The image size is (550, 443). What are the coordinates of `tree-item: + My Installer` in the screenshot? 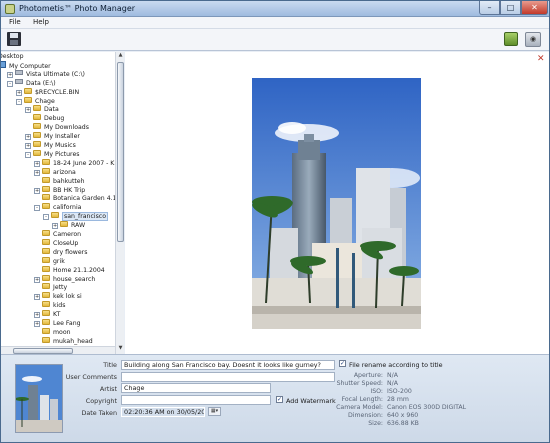 It's located at (52, 136).